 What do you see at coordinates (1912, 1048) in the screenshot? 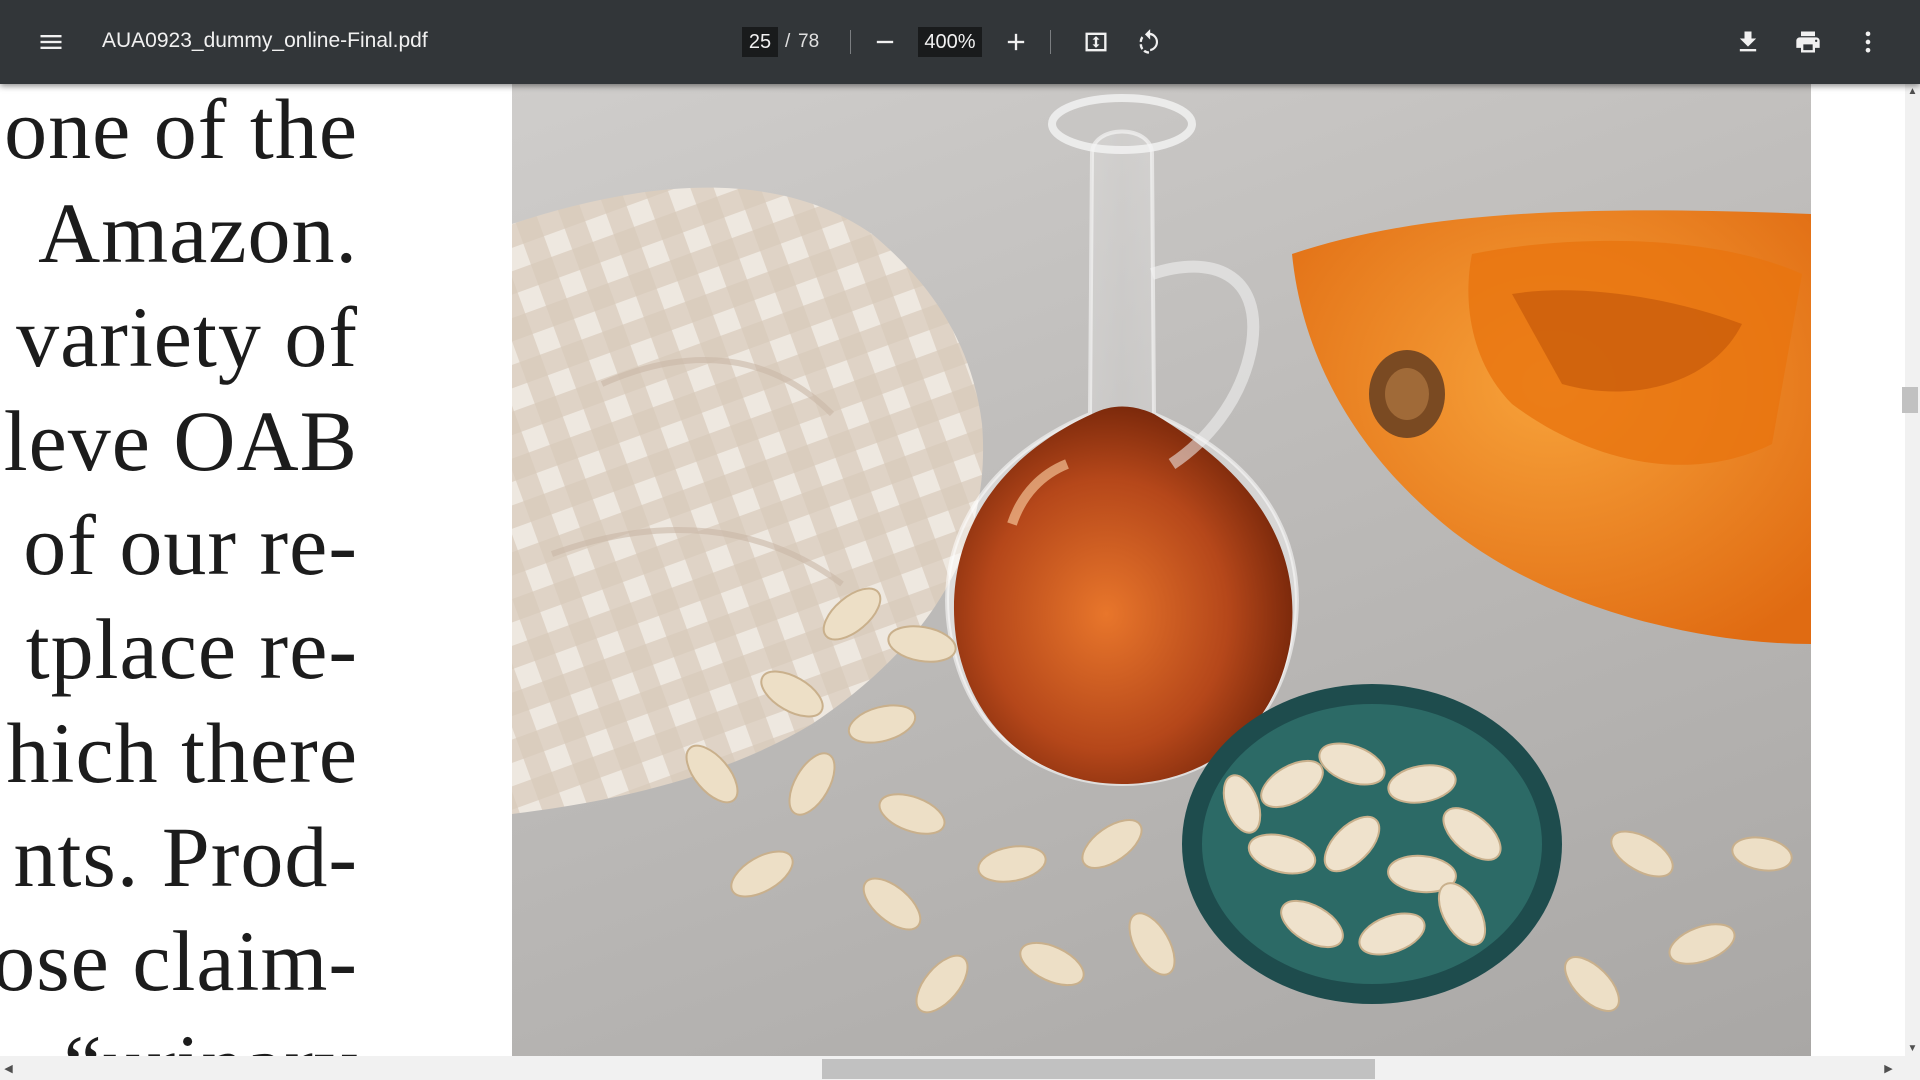
I see `scroll-down-arrow-icon: ▼` at bounding box center [1912, 1048].